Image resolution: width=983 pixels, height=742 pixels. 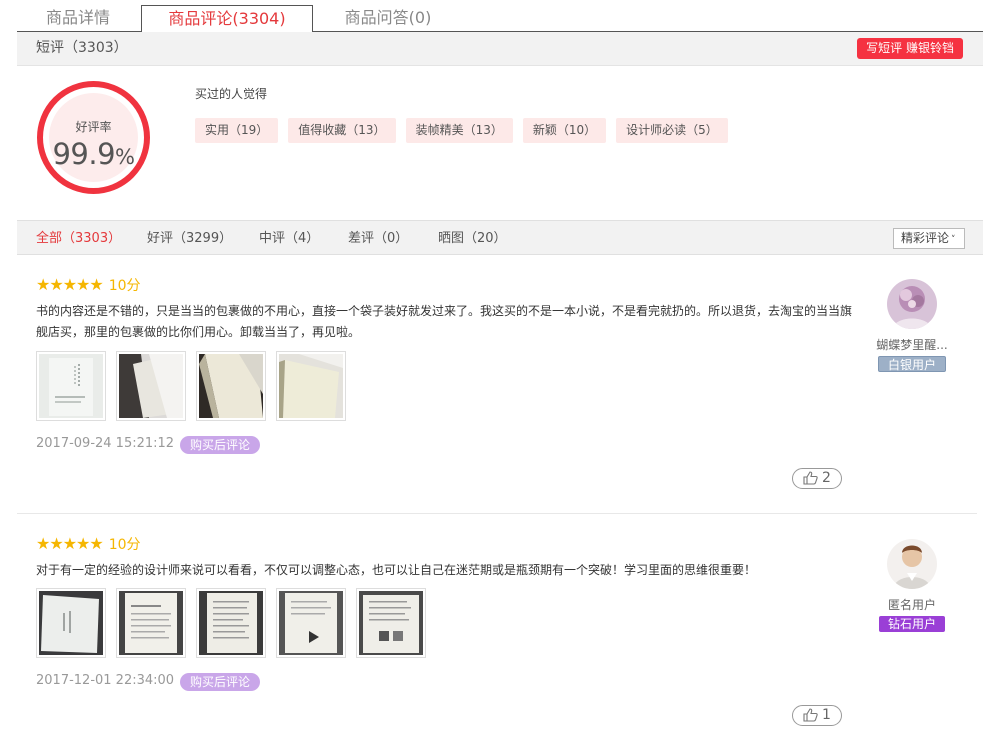 What do you see at coordinates (826, 715) in the screenshot?
I see `like-count: 1` at bounding box center [826, 715].